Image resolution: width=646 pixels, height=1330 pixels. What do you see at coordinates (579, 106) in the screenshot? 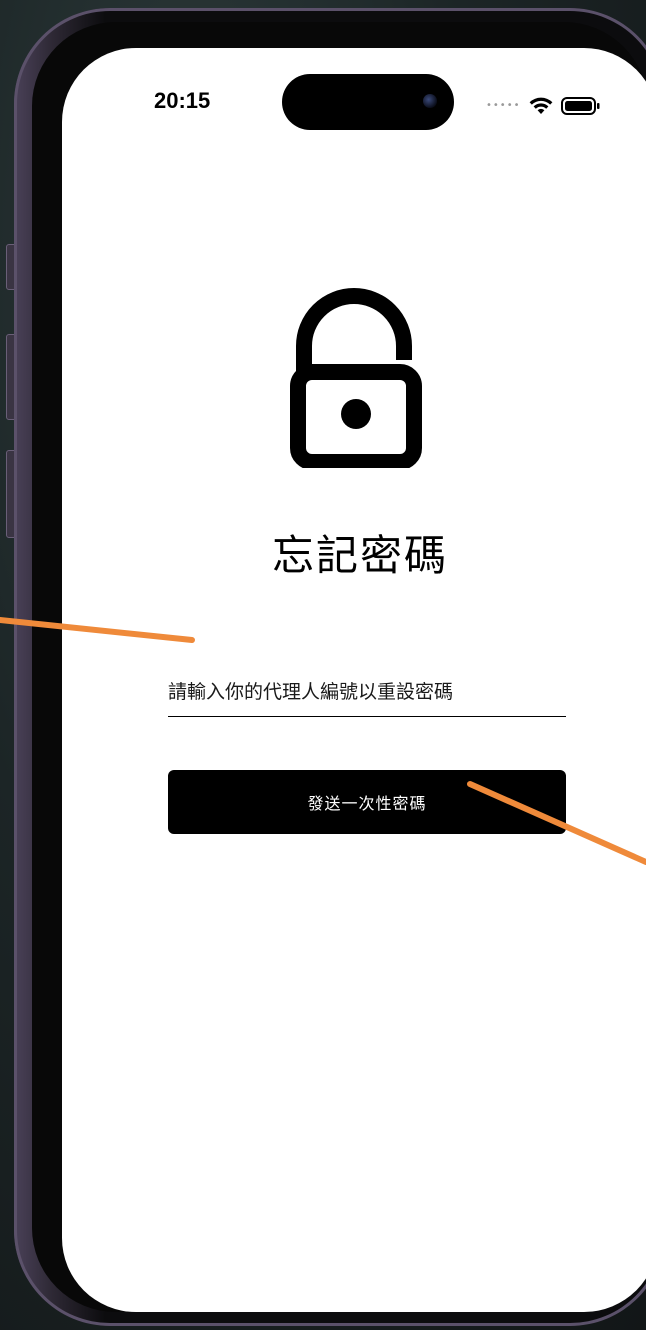
I see `battery-icon` at bounding box center [579, 106].